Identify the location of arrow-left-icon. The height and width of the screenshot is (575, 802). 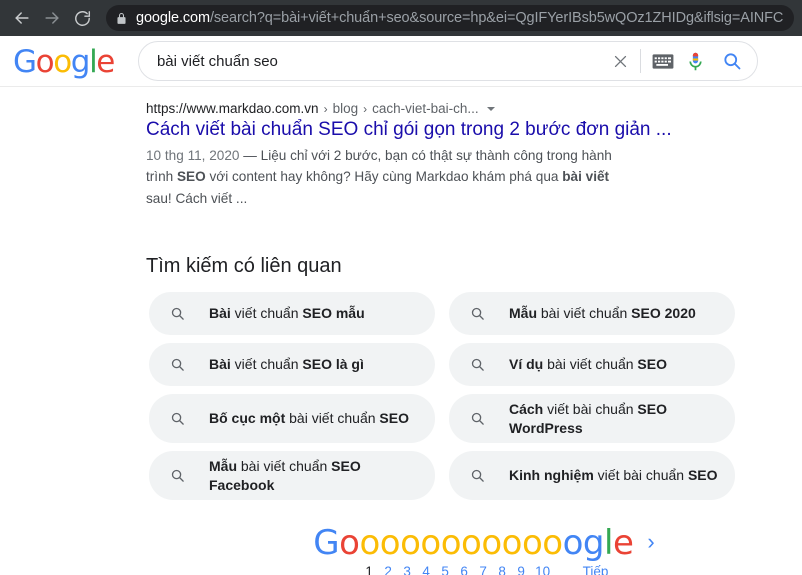
(22, 18).